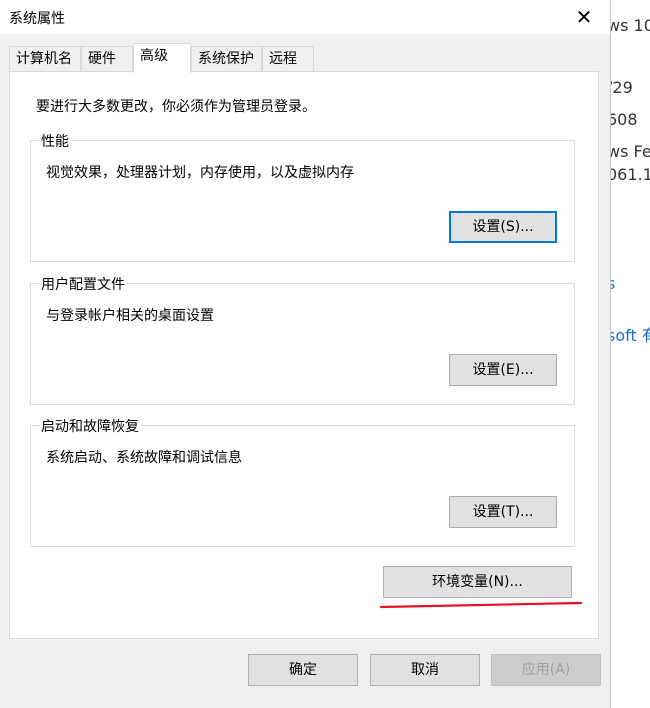  Describe the element at coordinates (55, 141) in the screenshot. I see `group-label: 性能` at that location.